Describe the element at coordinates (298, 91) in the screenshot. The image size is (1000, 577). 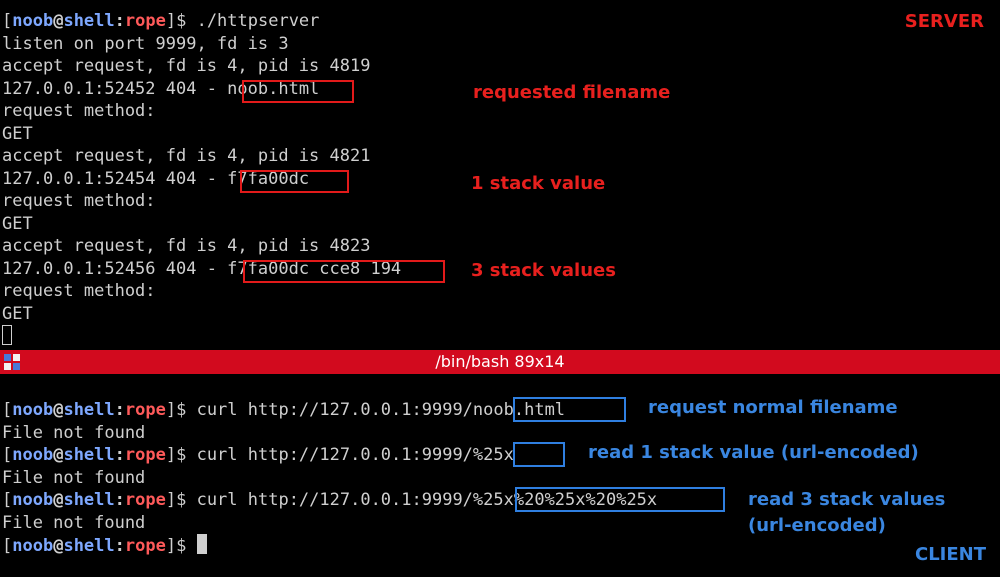
I see `highlight-box-filename` at that location.